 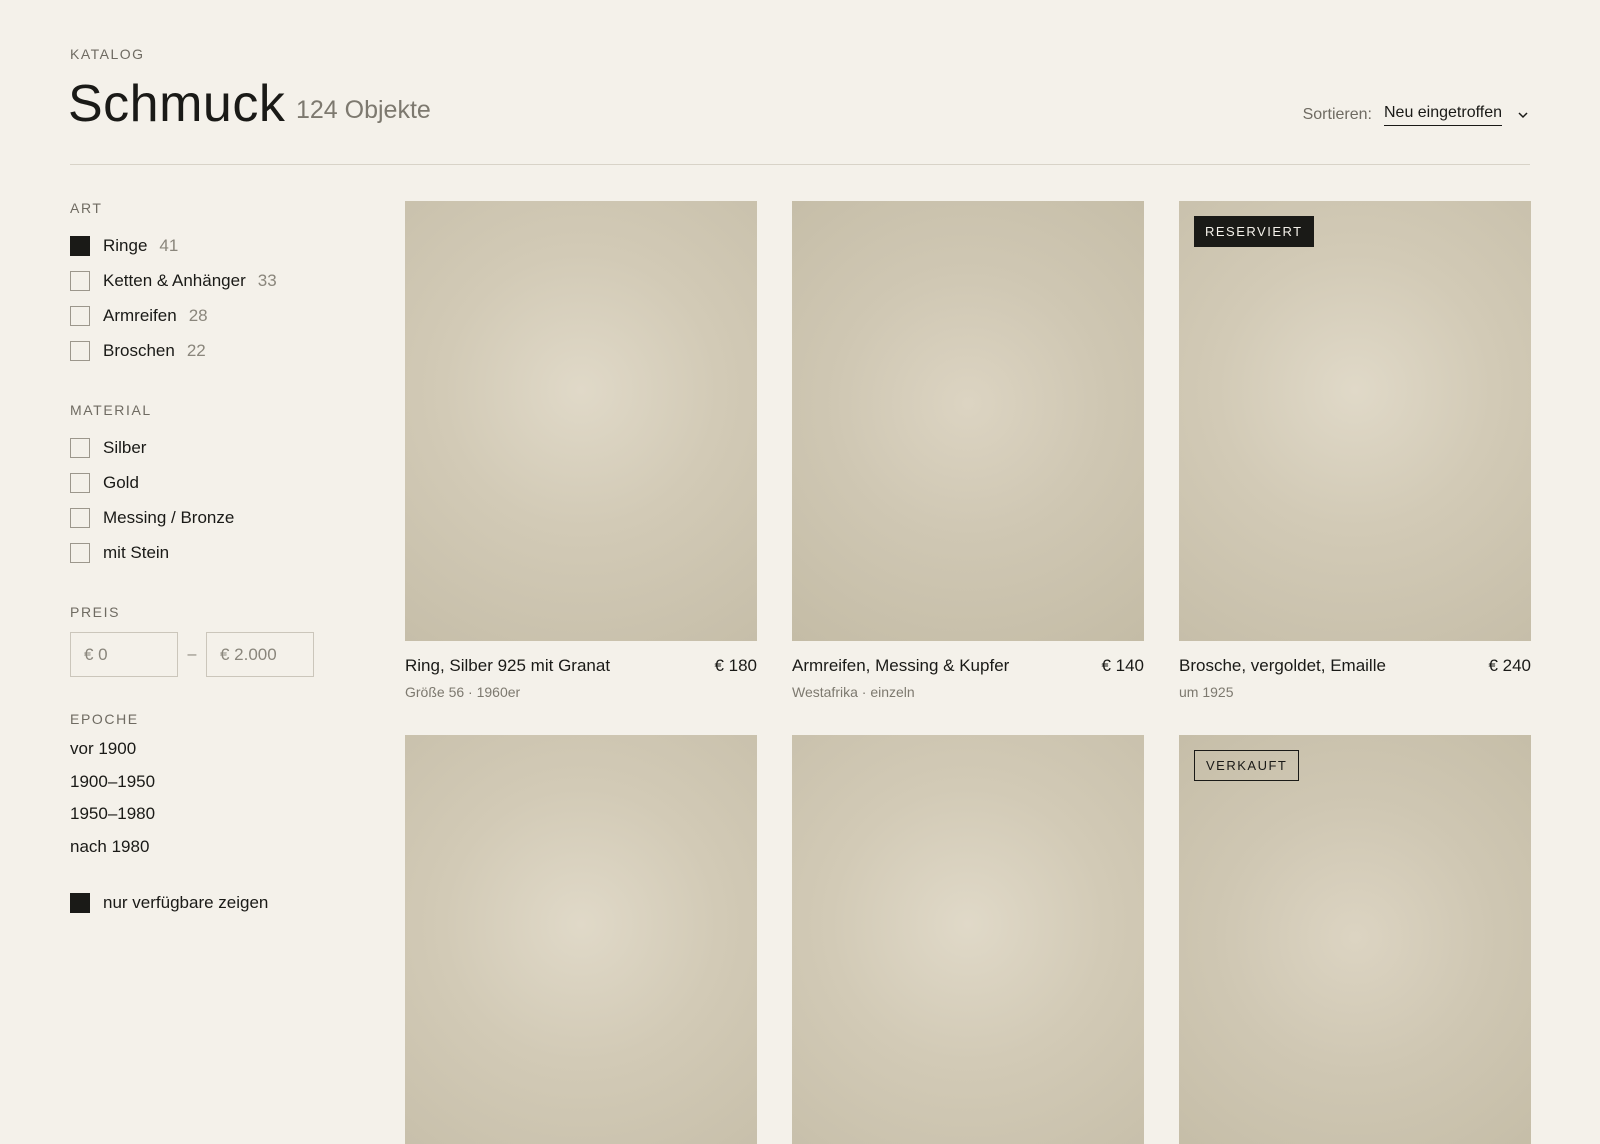 What do you see at coordinates (1509, 665) in the screenshot?
I see `product-price: € 240` at bounding box center [1509, 665].